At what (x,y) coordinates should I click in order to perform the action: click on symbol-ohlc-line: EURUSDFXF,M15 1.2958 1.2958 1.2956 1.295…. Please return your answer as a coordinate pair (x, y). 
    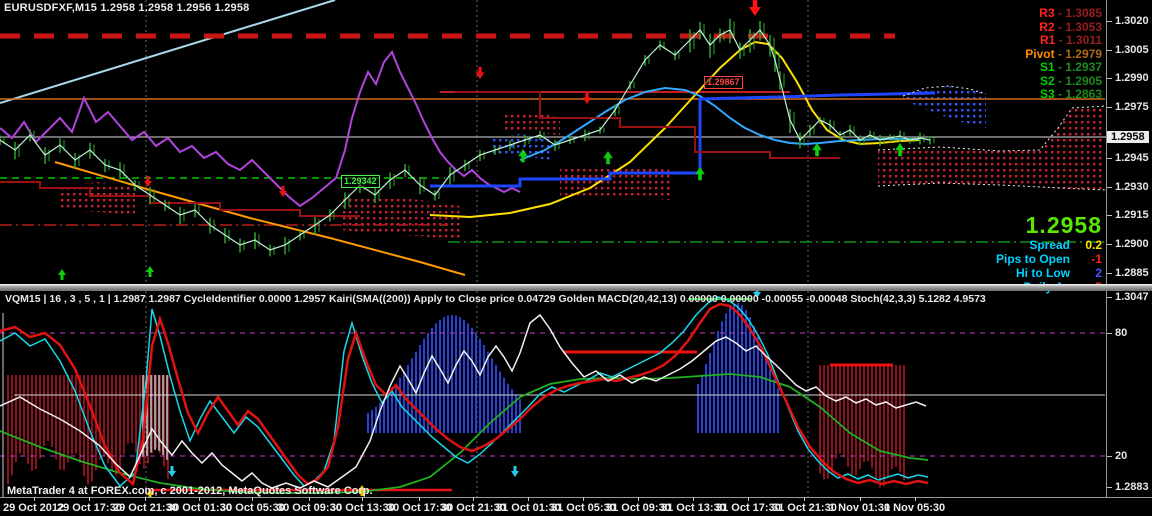
    Looking at the image, I should click on (127, 8).